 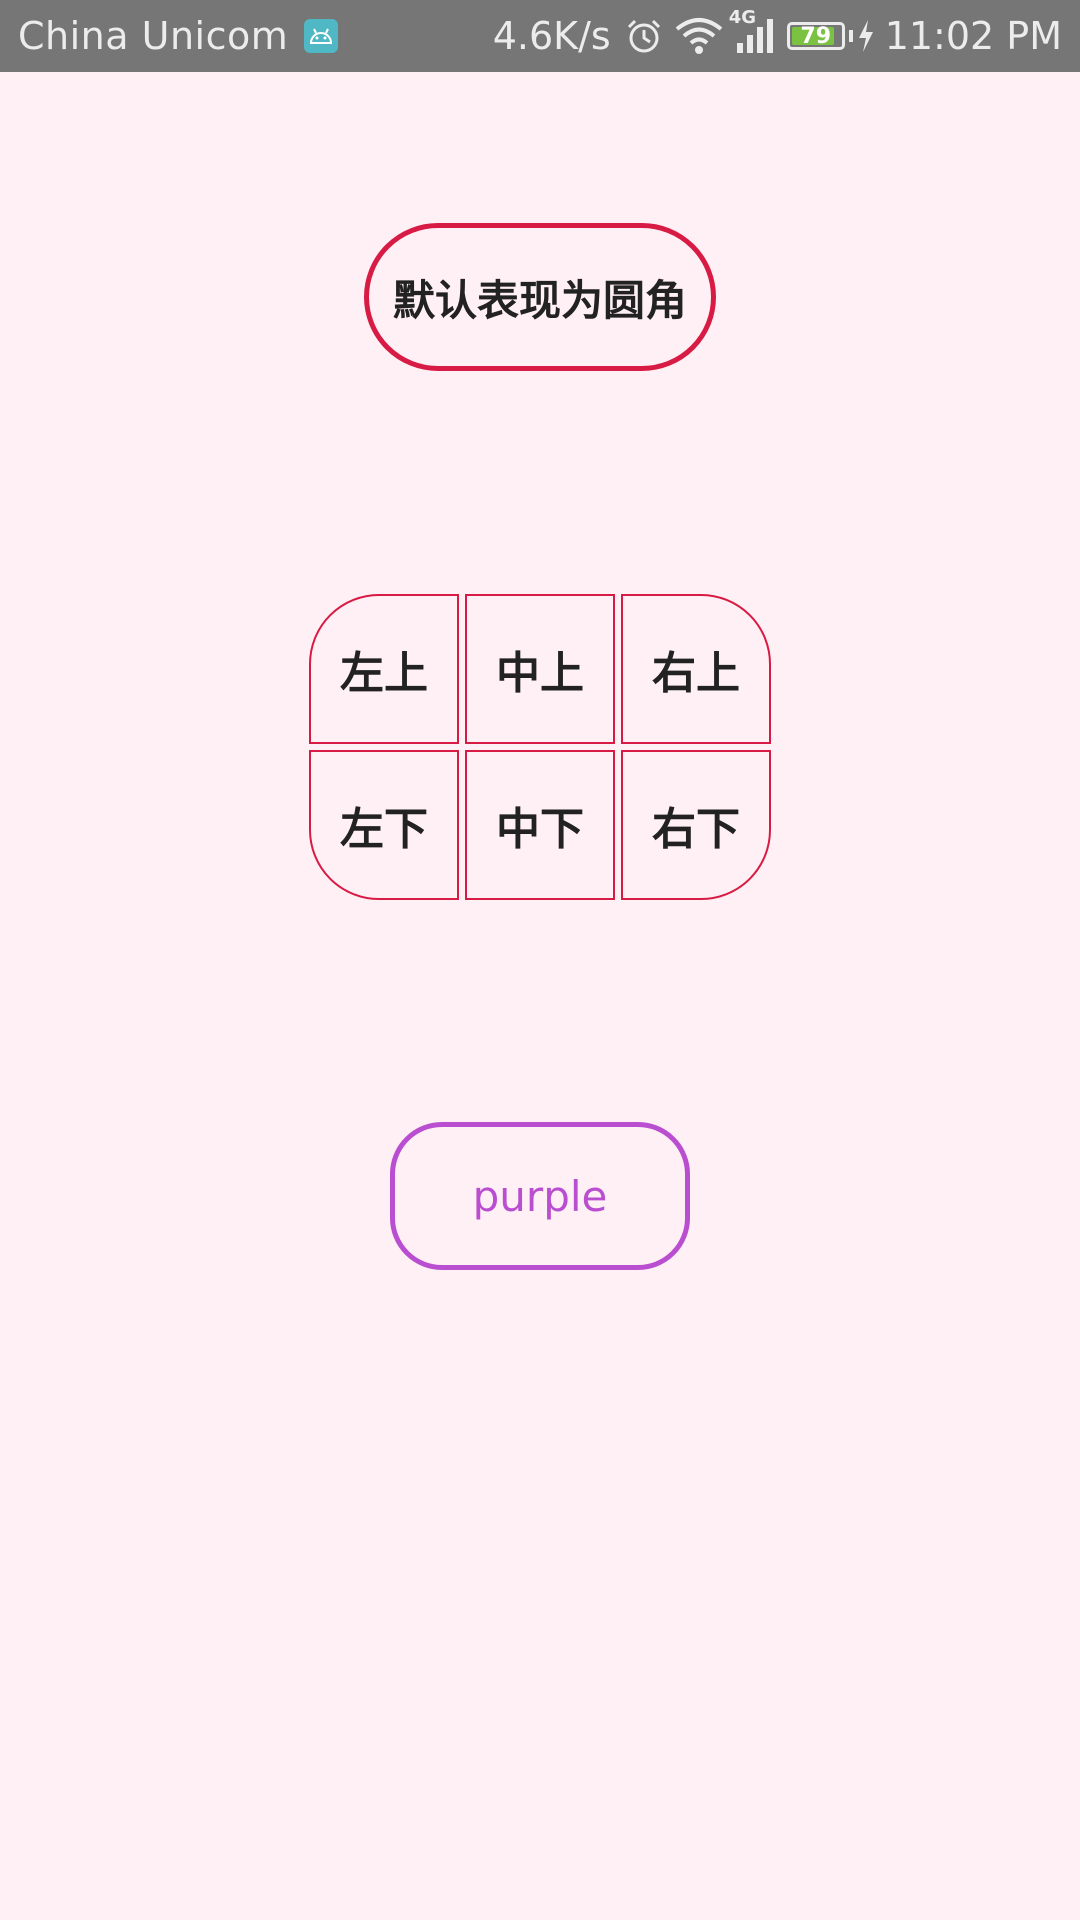 I want to click on bottom-center-button: 中下, so click(x=540, y=825).